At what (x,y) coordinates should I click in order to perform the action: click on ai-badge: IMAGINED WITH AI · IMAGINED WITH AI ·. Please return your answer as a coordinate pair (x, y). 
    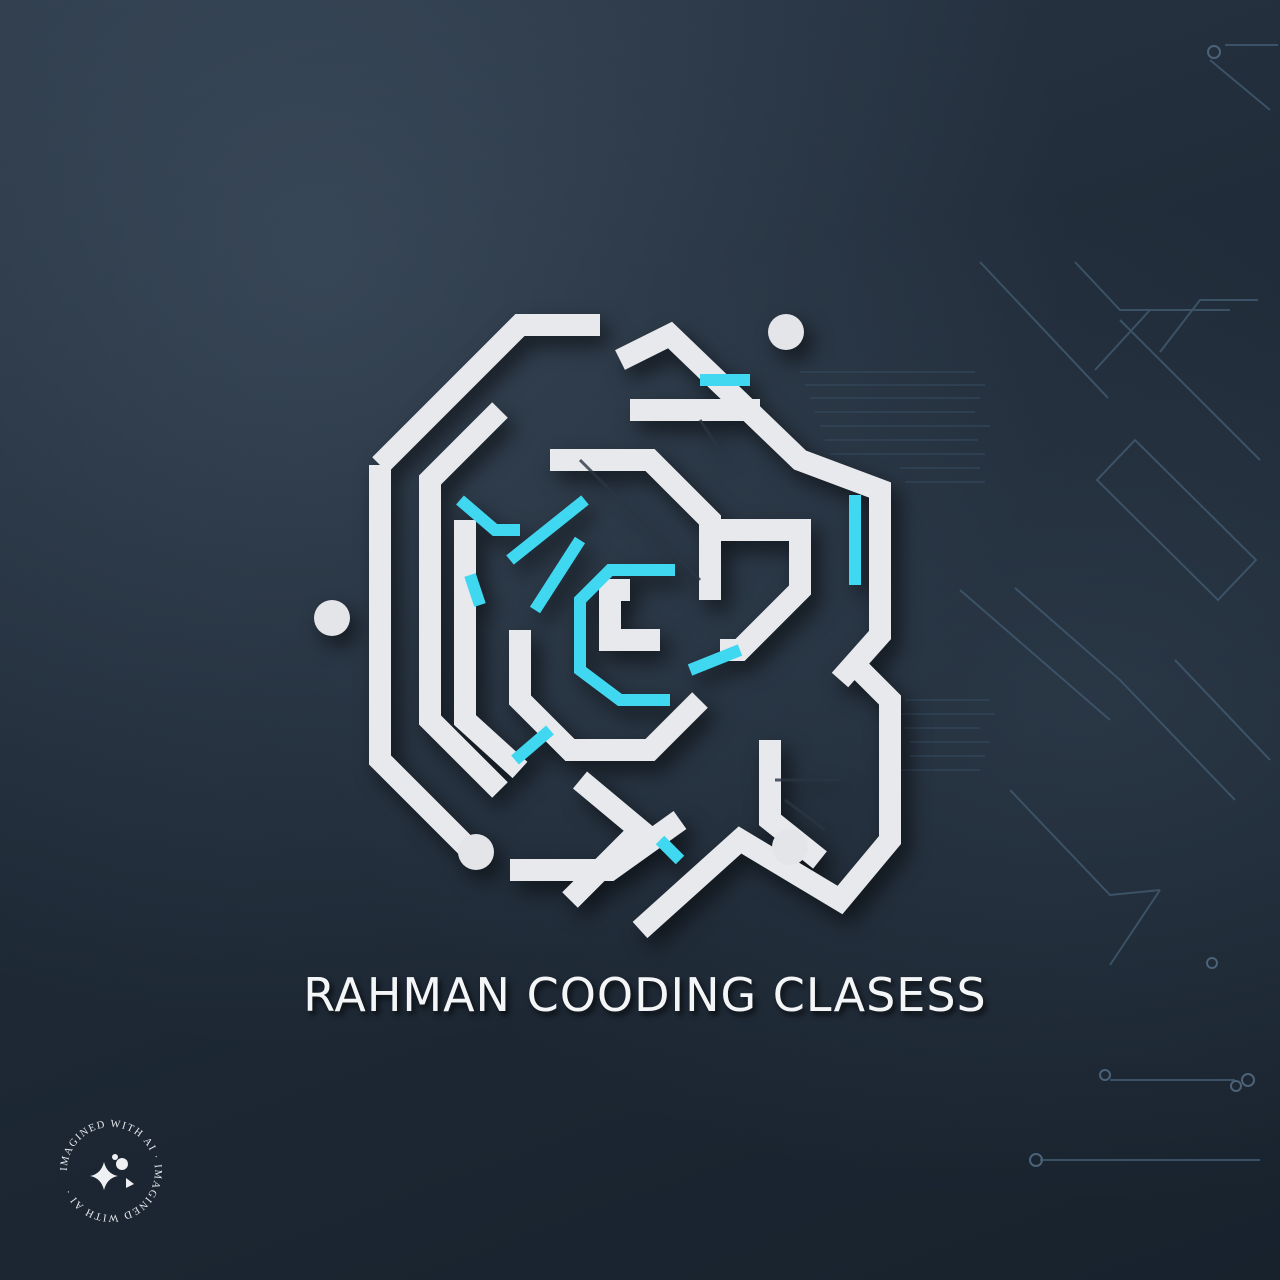
    Looking at the image, I should click on (111, 1171).